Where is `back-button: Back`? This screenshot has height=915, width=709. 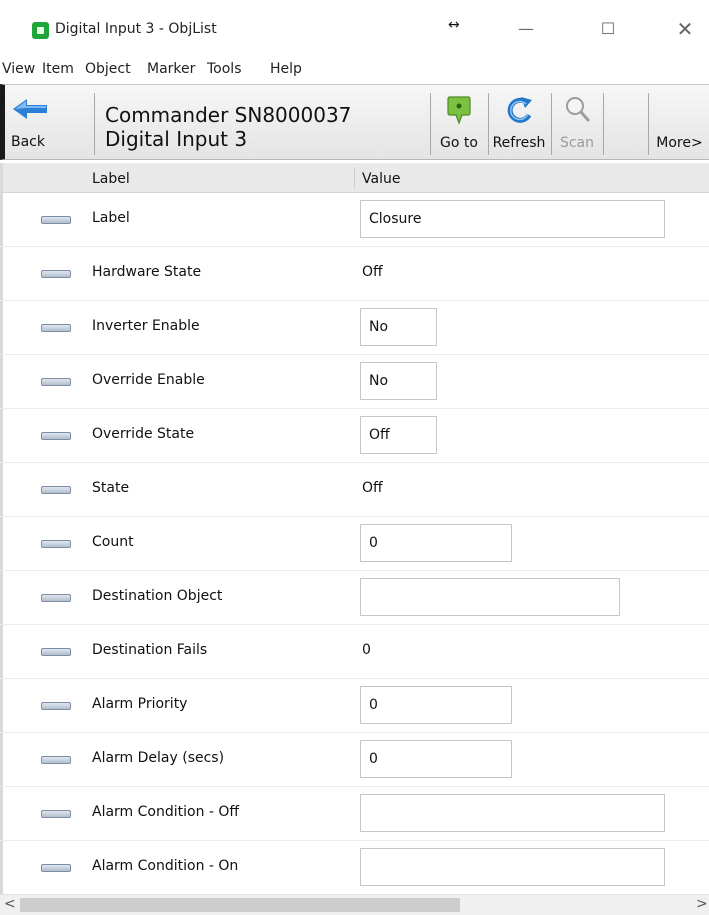
back-button: Back is located at coordinates (31, 122).